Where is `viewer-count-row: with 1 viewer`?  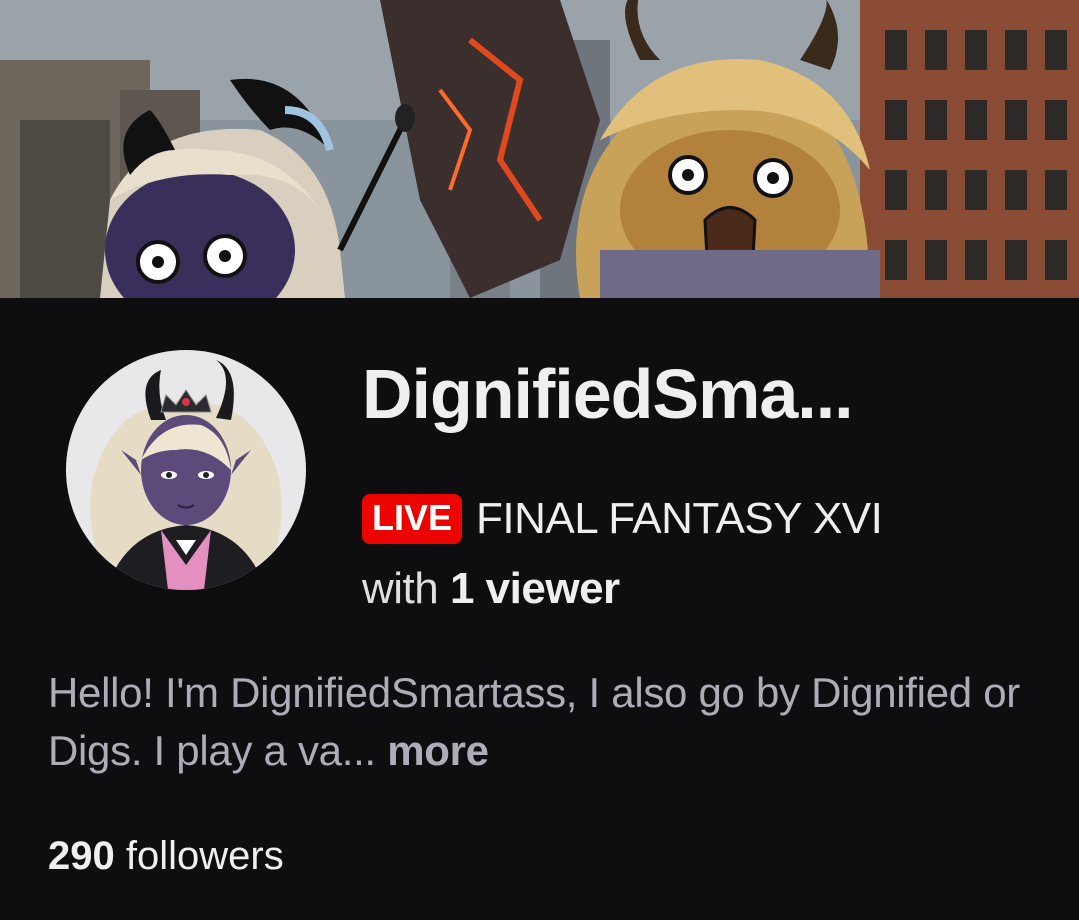
viewer-count-row: with 1 viewer is located at coordinates (491, 589).